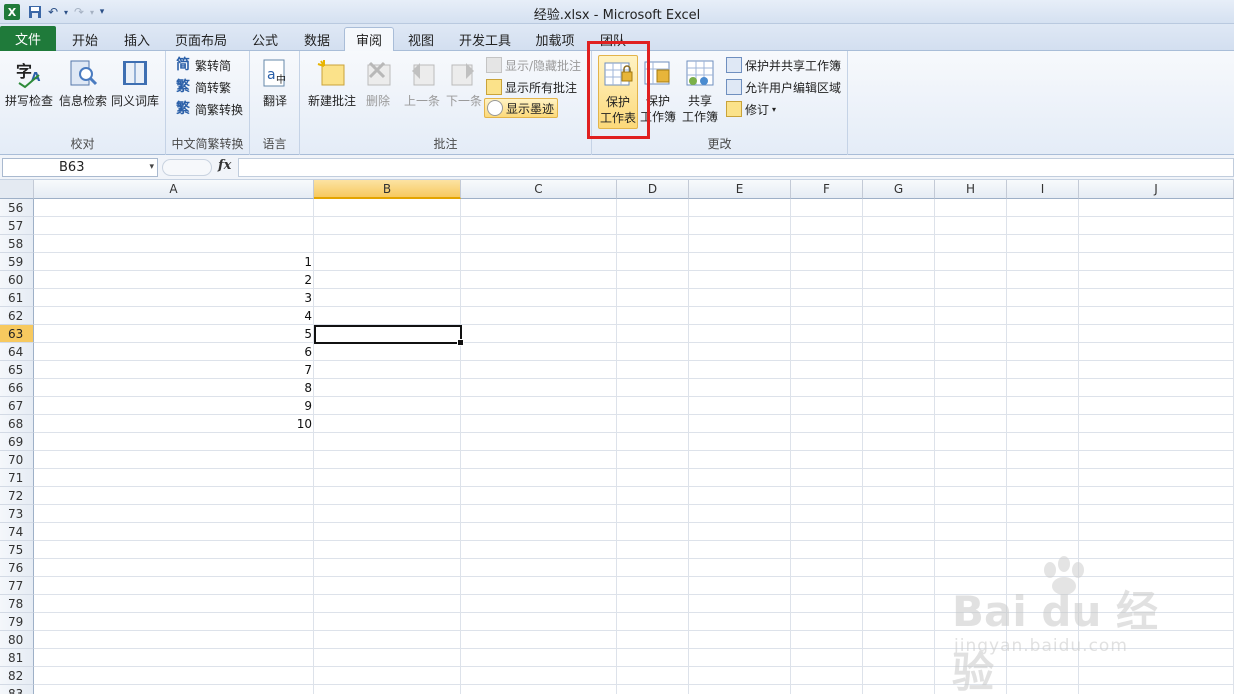 This screenshot has height=694, width=1234. I want to click on tab-formulas: 公式, so click(265, 39).